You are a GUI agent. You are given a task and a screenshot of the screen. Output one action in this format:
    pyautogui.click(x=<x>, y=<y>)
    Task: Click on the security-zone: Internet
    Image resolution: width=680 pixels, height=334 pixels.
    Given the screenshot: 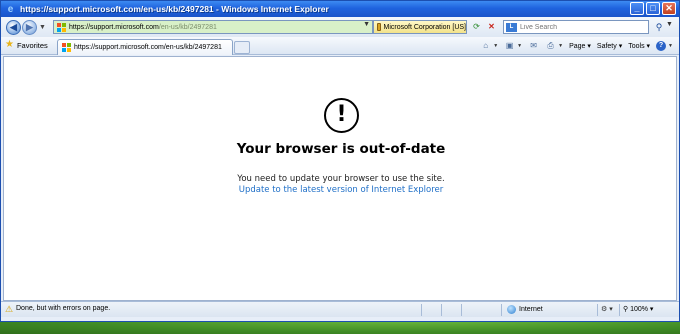 What is the action you would take?
    pyautogui.click(x=525, y=309)
    